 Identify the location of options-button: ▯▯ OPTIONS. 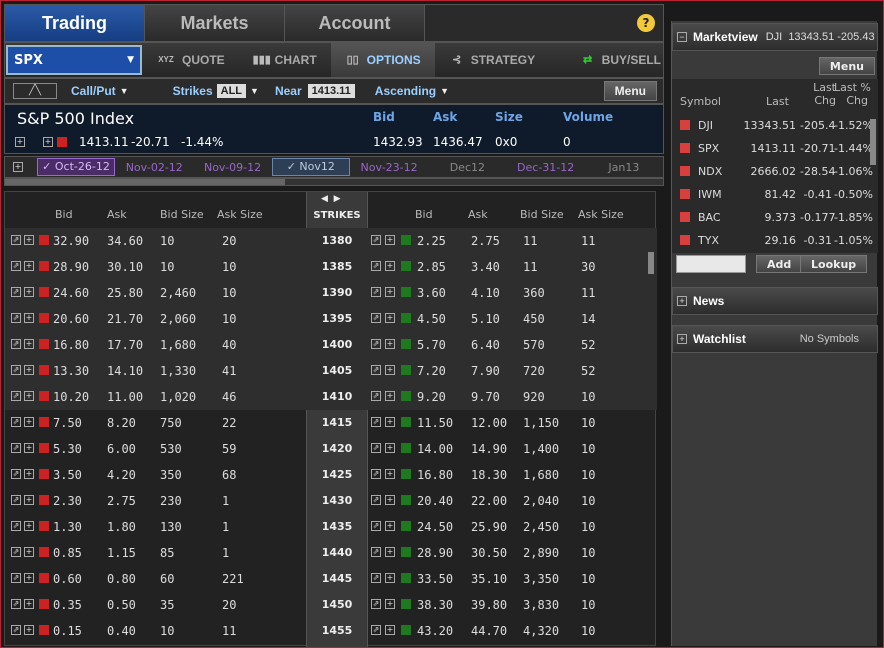
(382, 60).